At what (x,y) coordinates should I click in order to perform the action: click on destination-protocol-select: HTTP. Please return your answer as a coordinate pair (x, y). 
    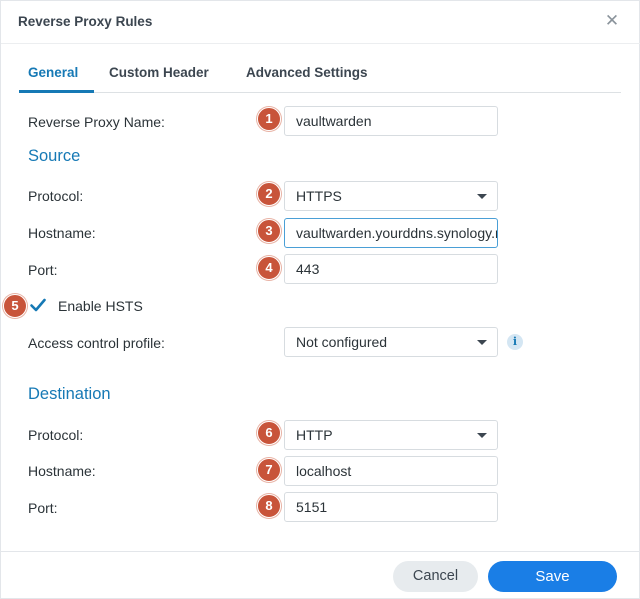
    Looking at the image, I should click on (391, 435).